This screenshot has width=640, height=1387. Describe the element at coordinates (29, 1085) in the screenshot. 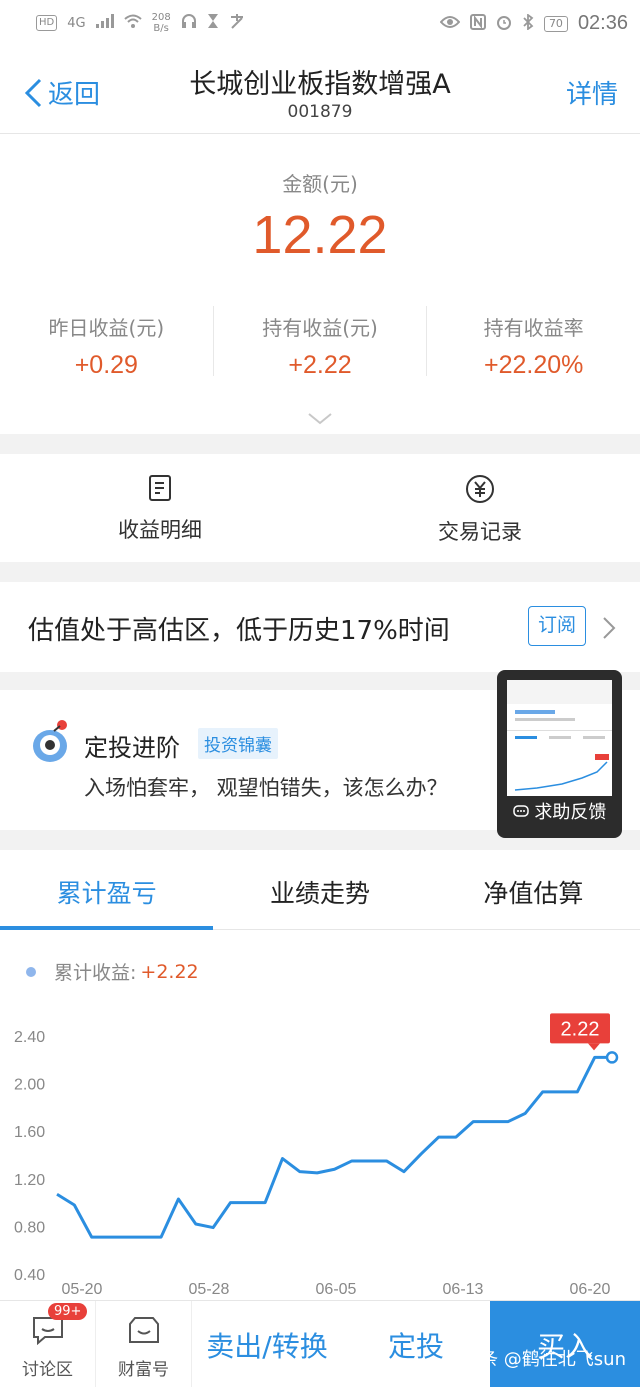

I see `y-tick-label: 2.00` at that location.